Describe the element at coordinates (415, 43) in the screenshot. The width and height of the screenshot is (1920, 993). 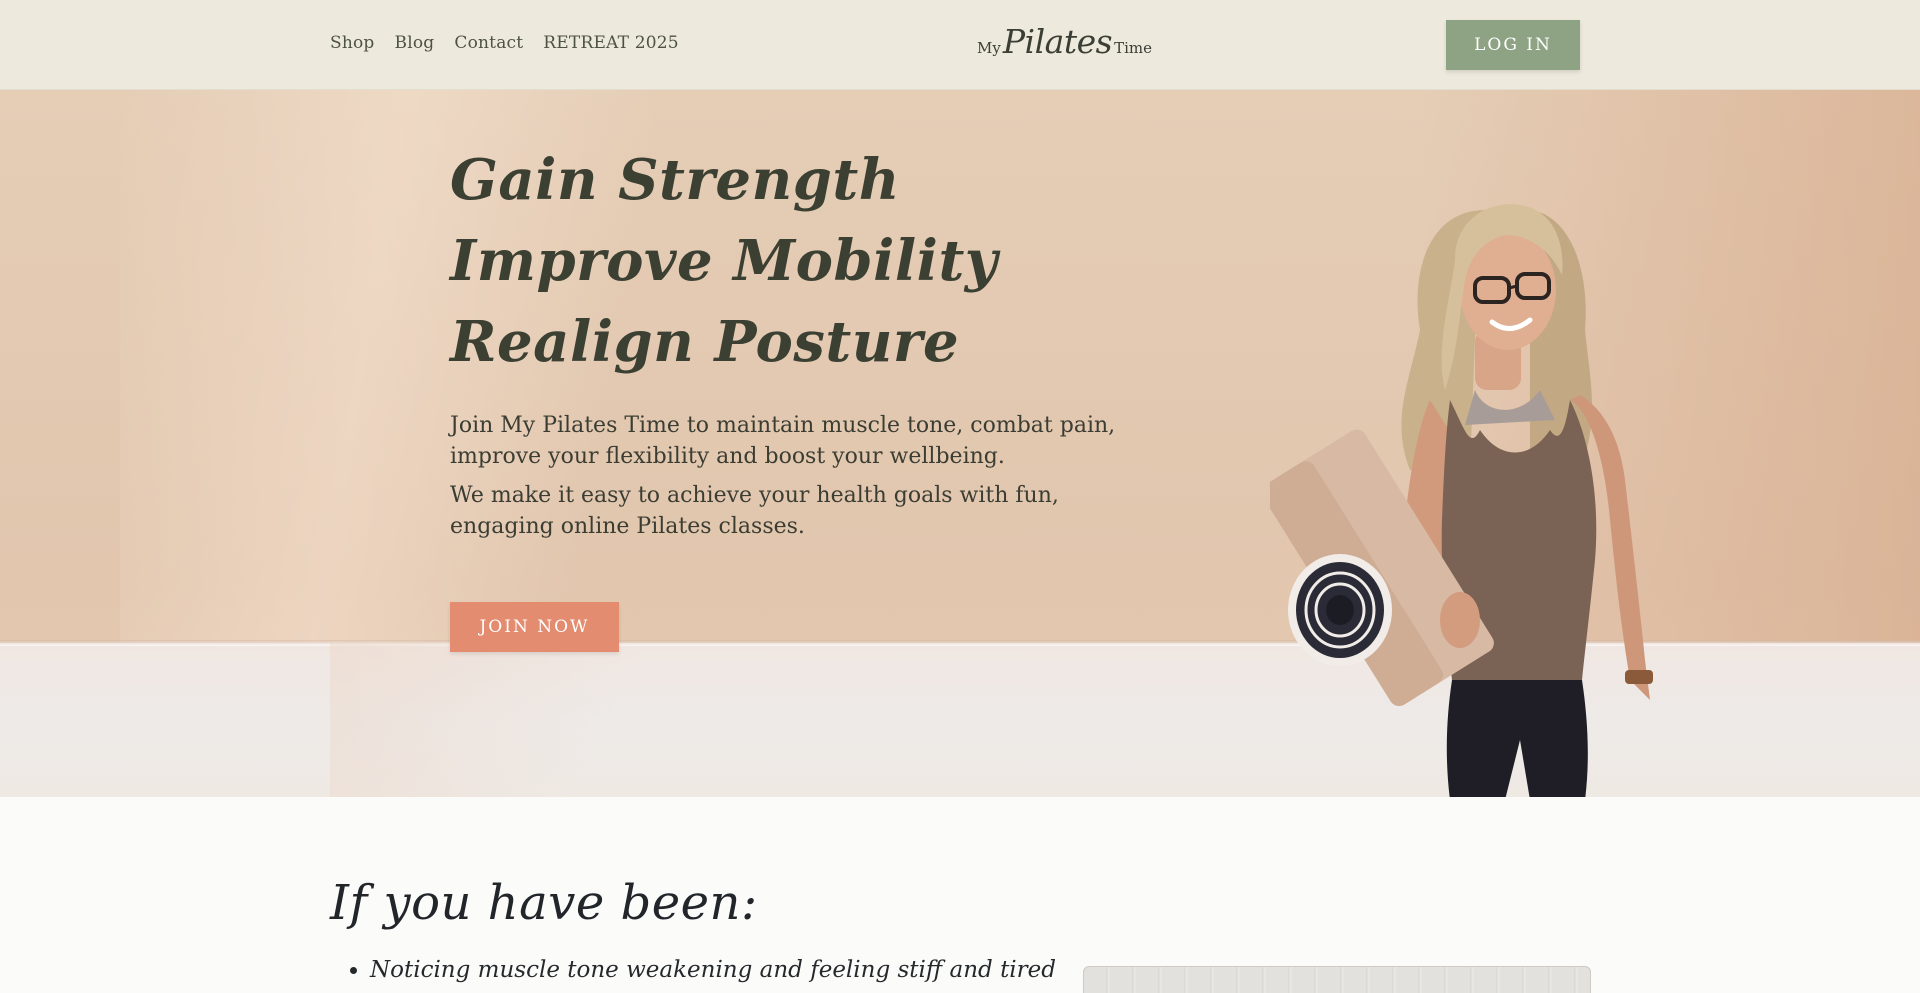
I see `nav-blog-link: Blog` at that location.